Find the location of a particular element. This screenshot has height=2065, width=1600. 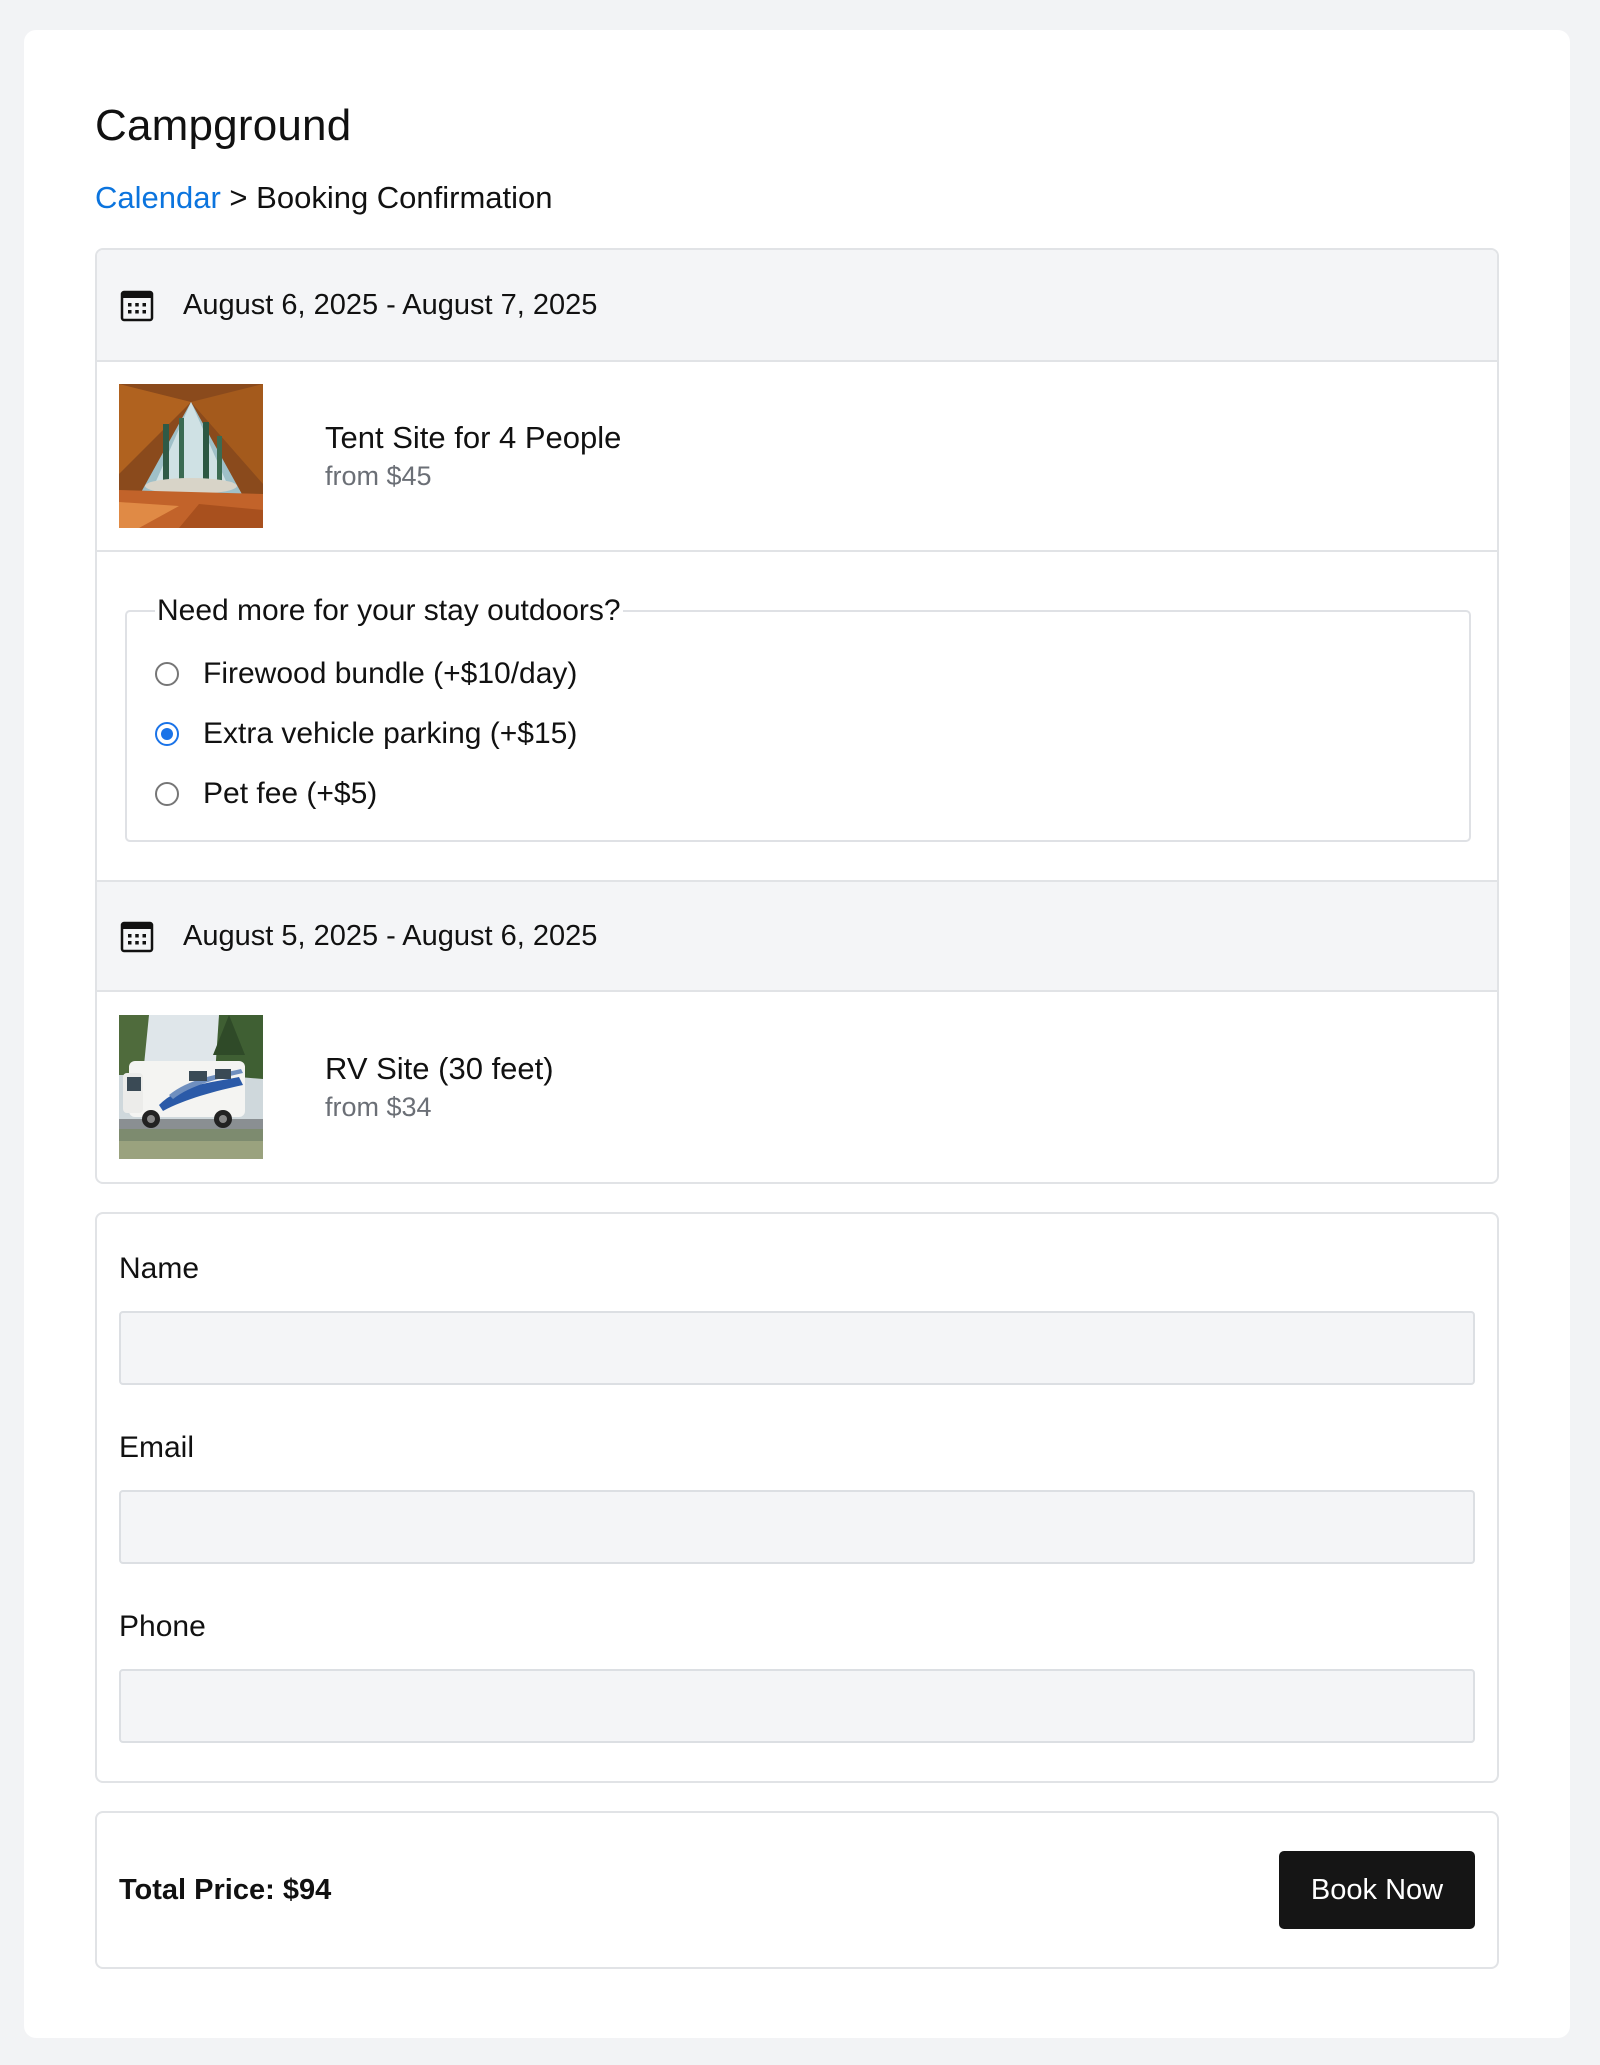

extra-option-vehicle-parking: Extra vehicle parking (+$15) is located at coordinates (799, 734).